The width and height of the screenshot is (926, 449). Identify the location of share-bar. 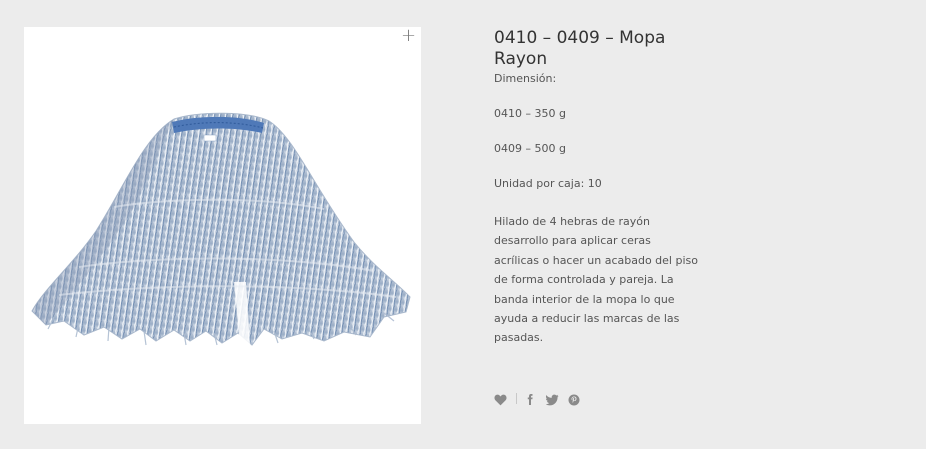
(538, 398).